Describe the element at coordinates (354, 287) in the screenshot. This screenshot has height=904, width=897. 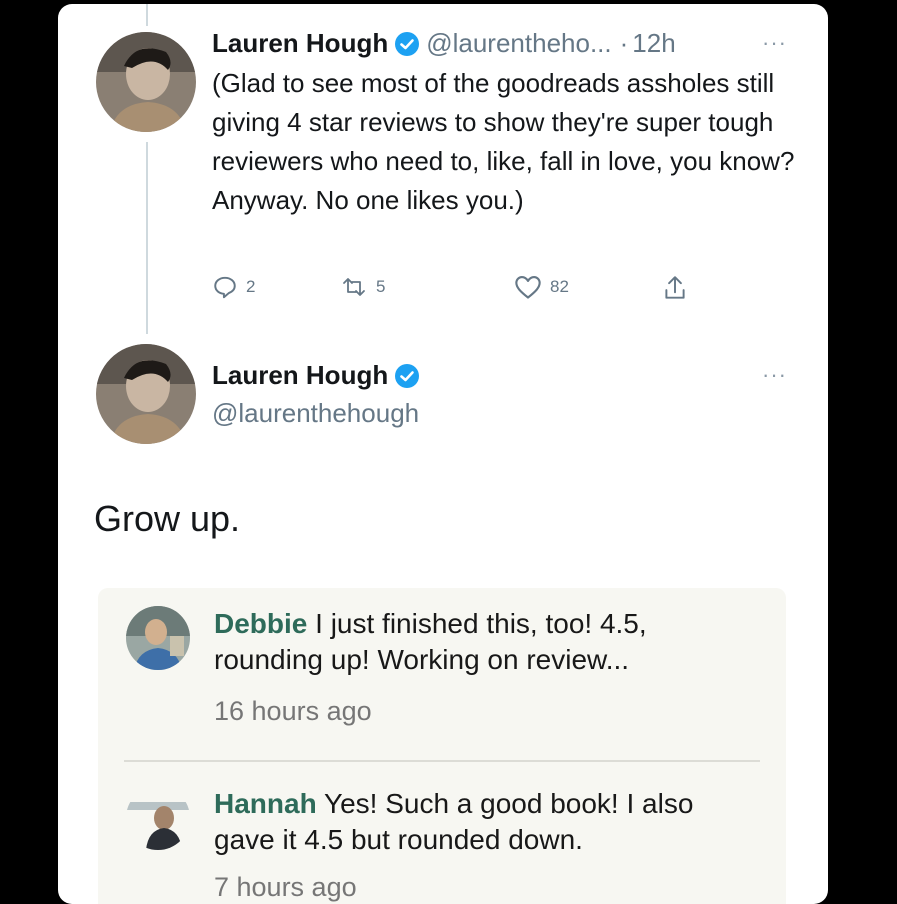
I see `retweet-icon` at that location.